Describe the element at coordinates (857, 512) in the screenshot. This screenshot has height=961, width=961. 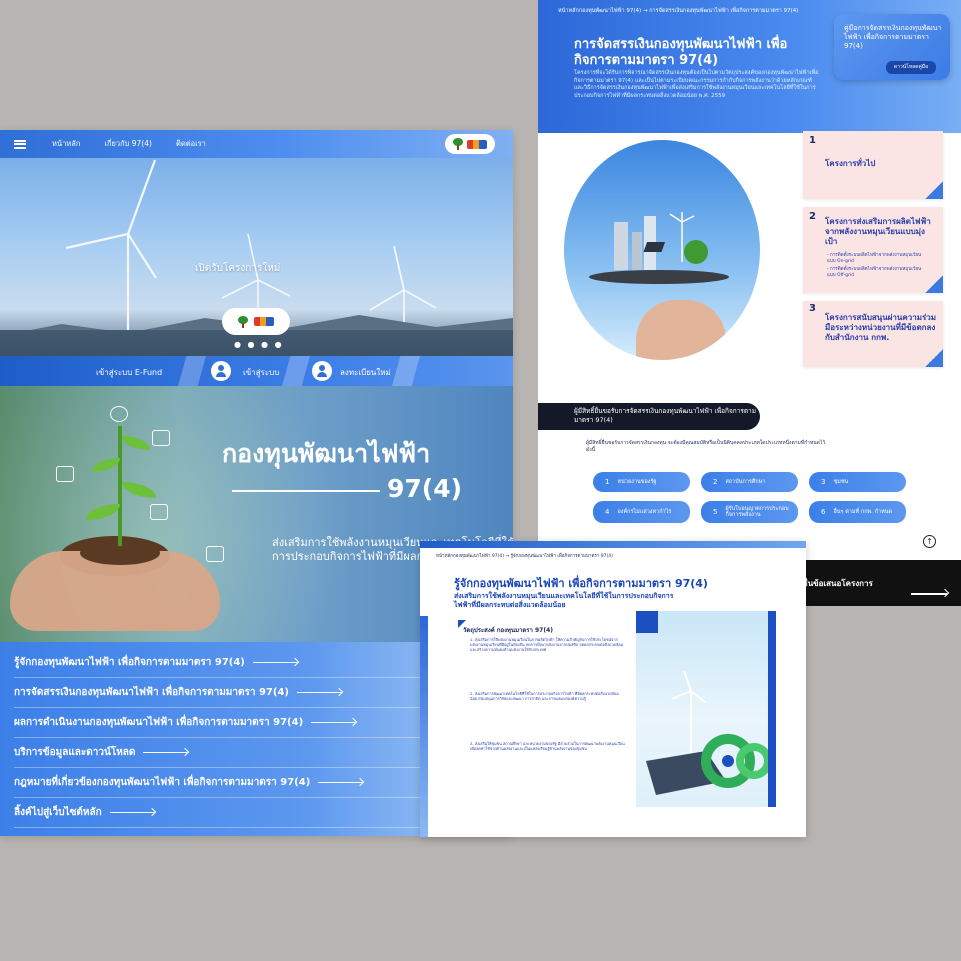
I see `eligible-item-6: 6 อื่นๆ ตามที่ กกพ. กำหนด` at that location.